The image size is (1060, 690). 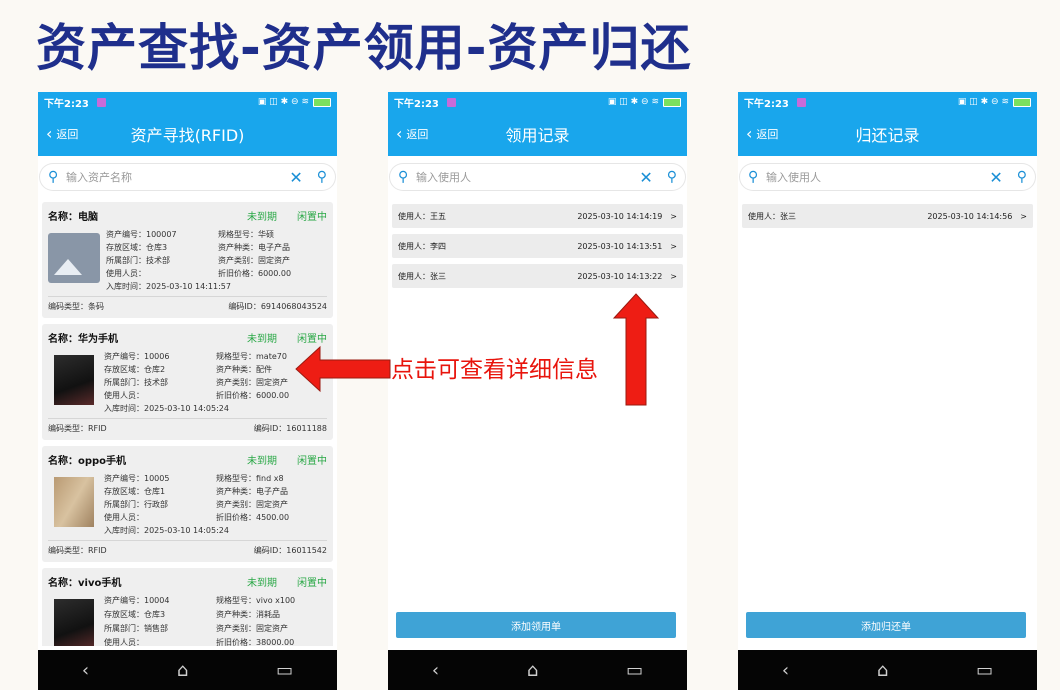 I want to click on annotation-text: 点击可查看详细信息, so click(x=494, y=370).